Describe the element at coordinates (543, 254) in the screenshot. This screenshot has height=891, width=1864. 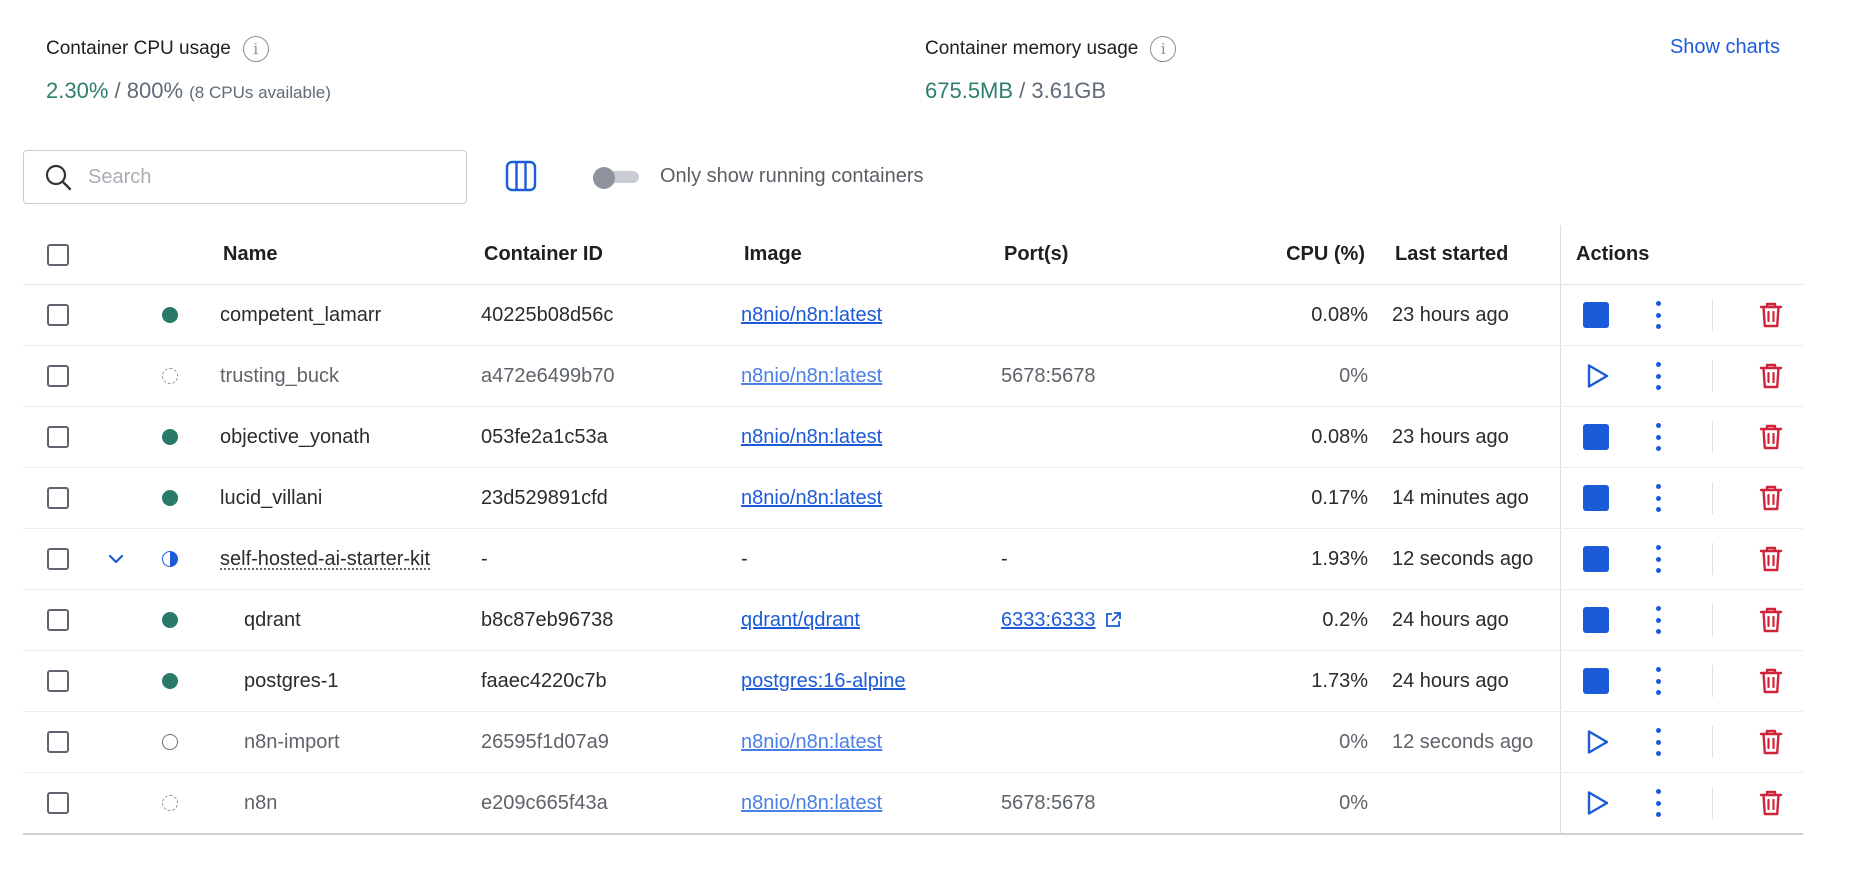
I see `column-header-container-id: Container ID` at that location.